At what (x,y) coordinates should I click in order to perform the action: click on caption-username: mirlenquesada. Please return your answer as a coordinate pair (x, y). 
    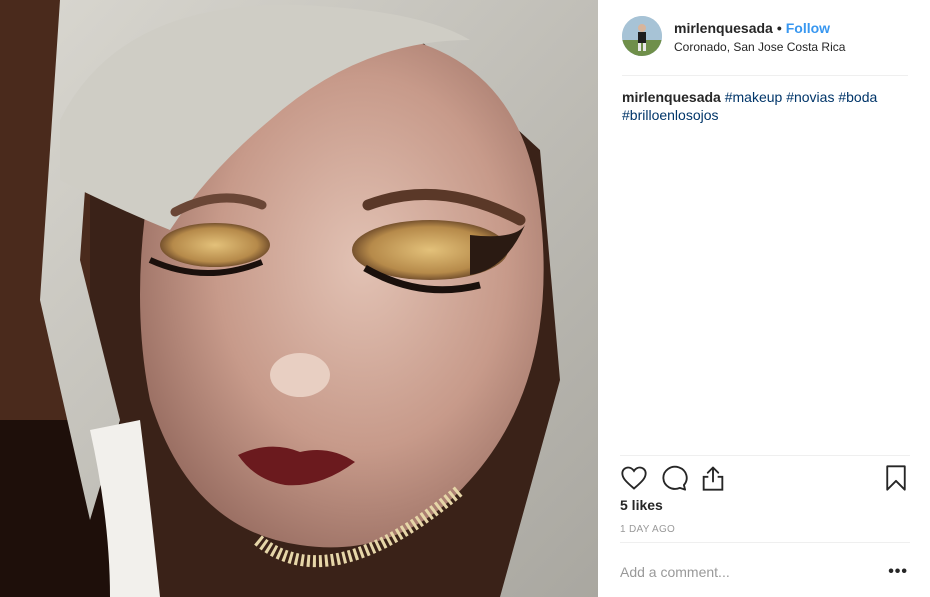
    Looking at the image, I should click on (671, 97).